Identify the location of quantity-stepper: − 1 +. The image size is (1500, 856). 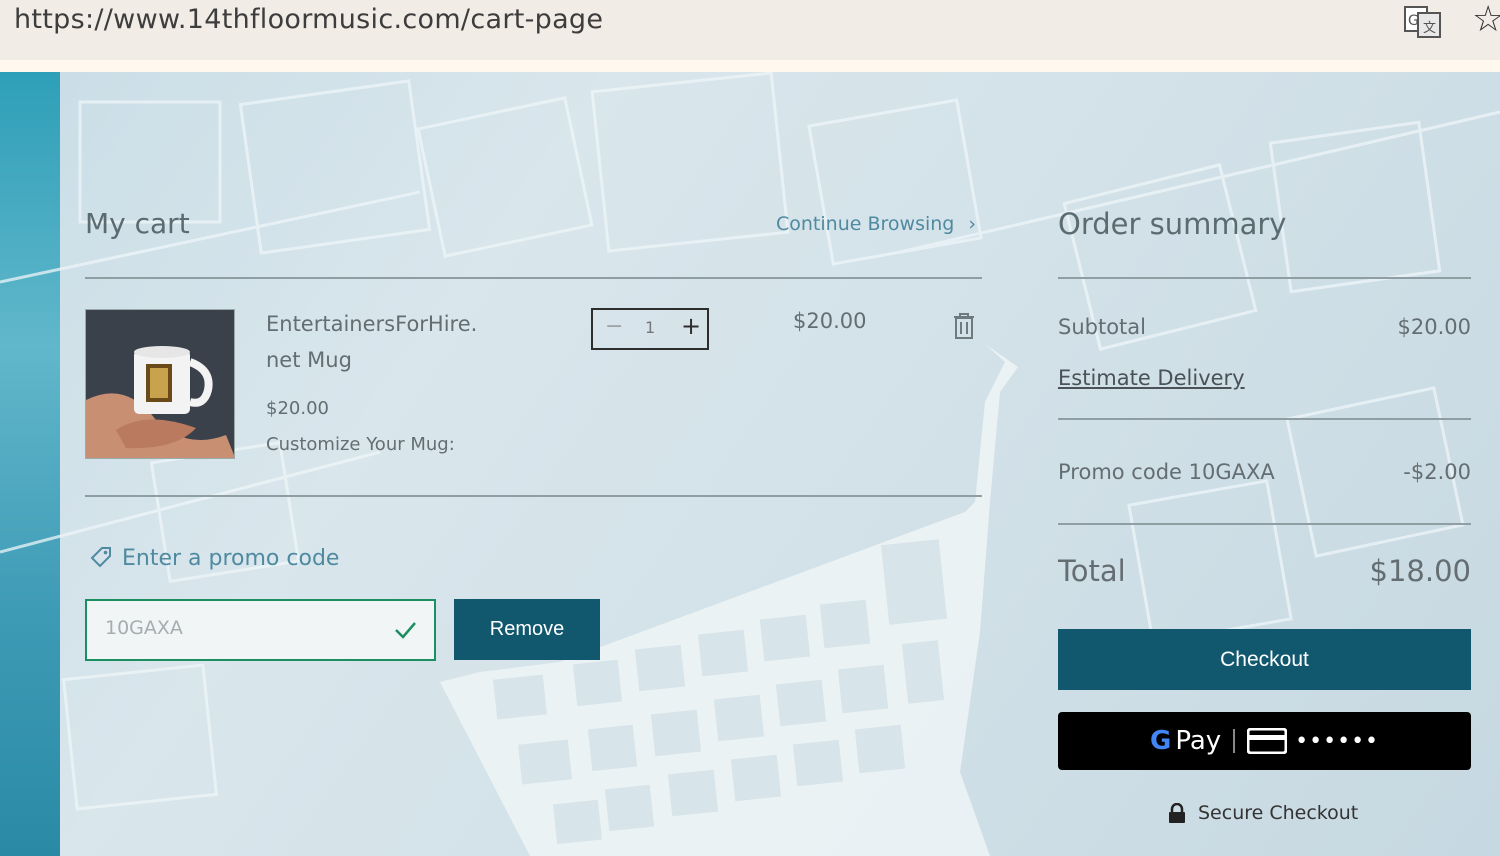
(650, 329).